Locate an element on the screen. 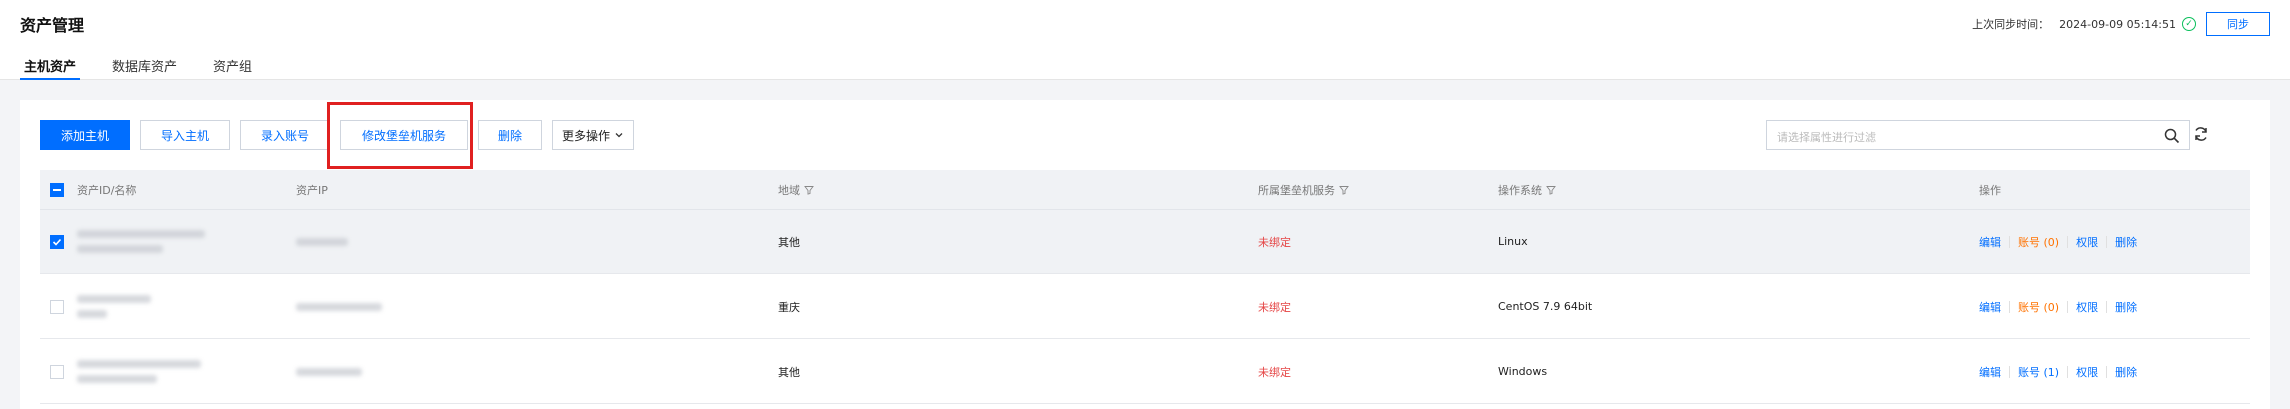 Image resolution: width=2290 pixels, height=409 pixels. os-value: Windows is located at coordinates (1523, 371).